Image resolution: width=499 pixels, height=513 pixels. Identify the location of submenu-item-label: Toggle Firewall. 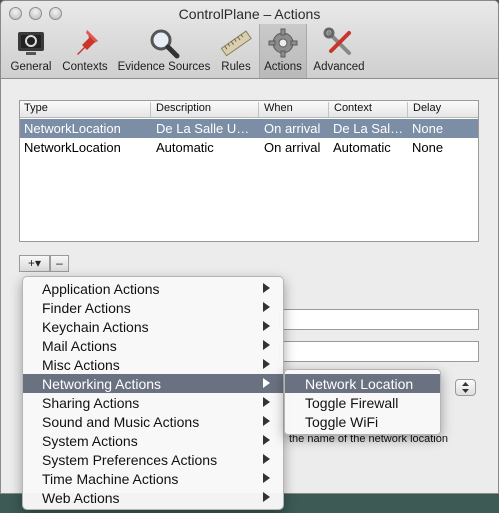
(352, 403).